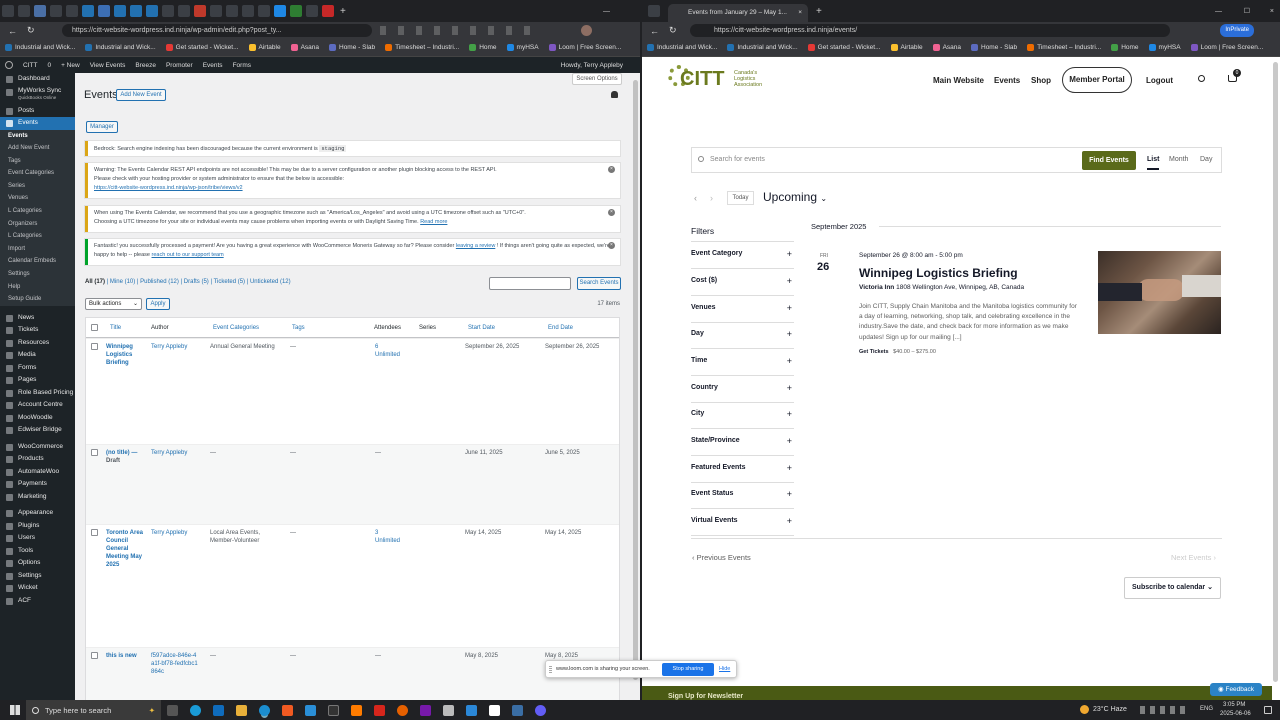 Image resolution: width=1280 pixels, height=720 pixels. Describe the element at coordinates (37, 368) in the screenshot. I see `sidebar-item-forms: Forms` at that location.